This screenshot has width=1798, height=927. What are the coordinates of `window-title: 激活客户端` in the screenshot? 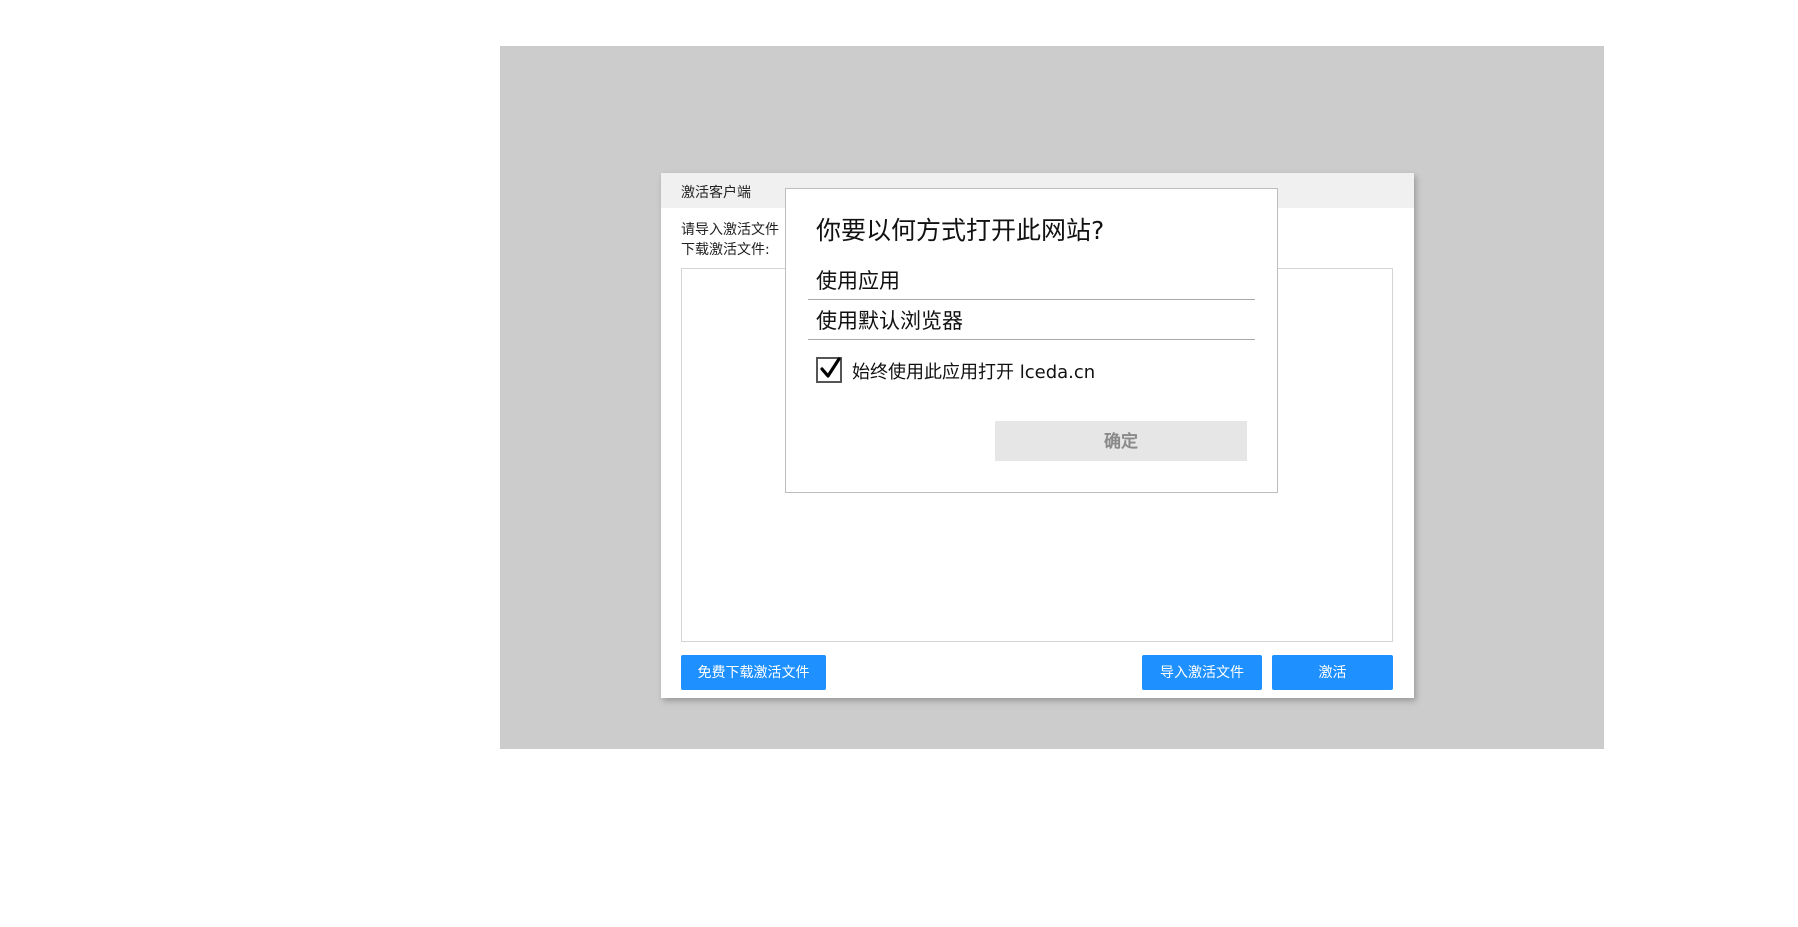 It's located at (716, 193).